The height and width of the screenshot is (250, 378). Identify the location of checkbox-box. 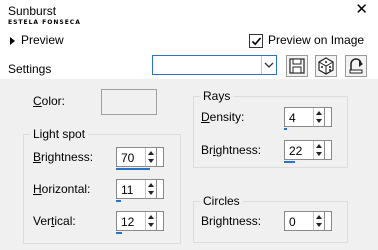
(256, 40).